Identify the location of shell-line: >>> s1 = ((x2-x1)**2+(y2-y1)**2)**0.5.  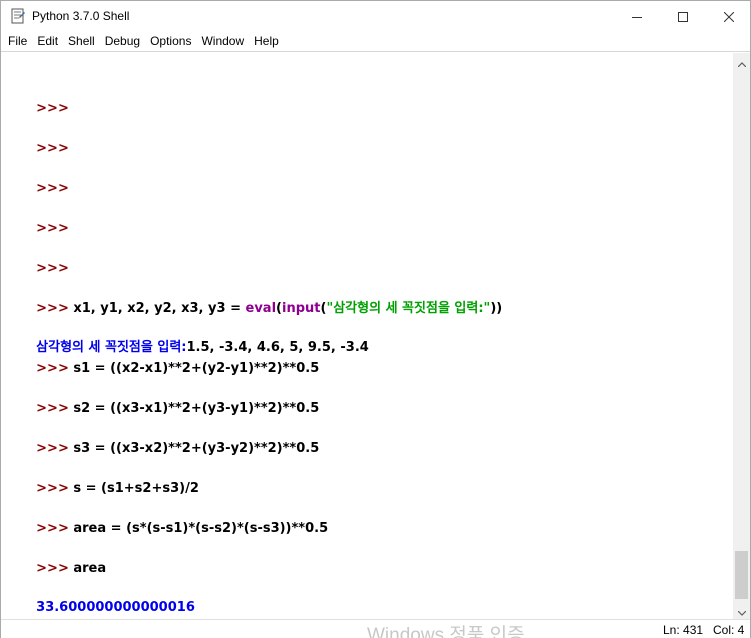
(164, 357).